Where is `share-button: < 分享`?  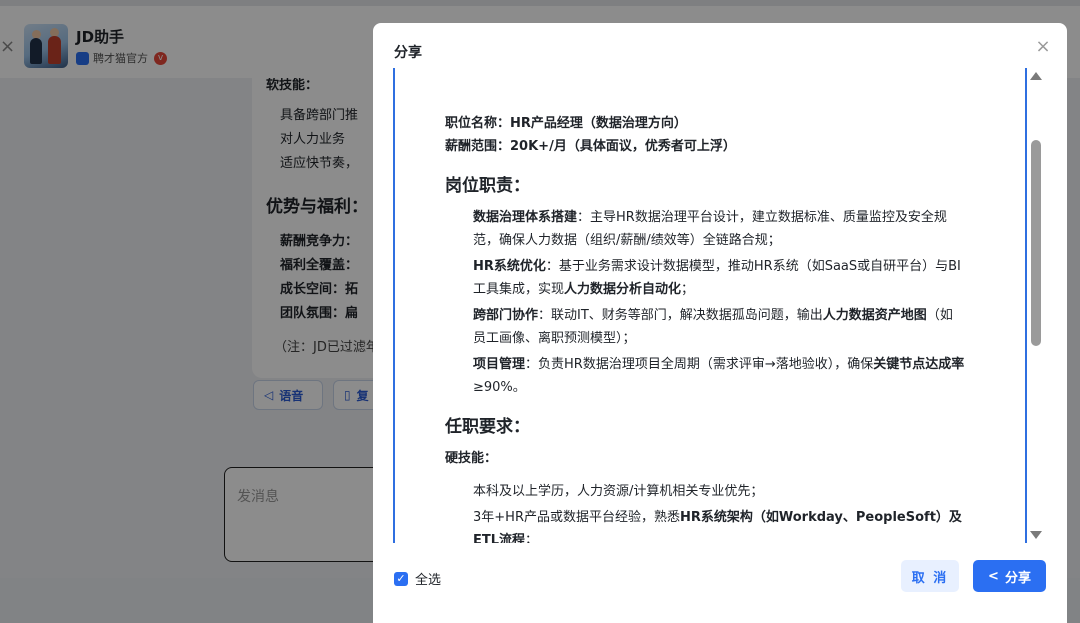 share-button: < 分享 is located at coordinates (1009, 576).